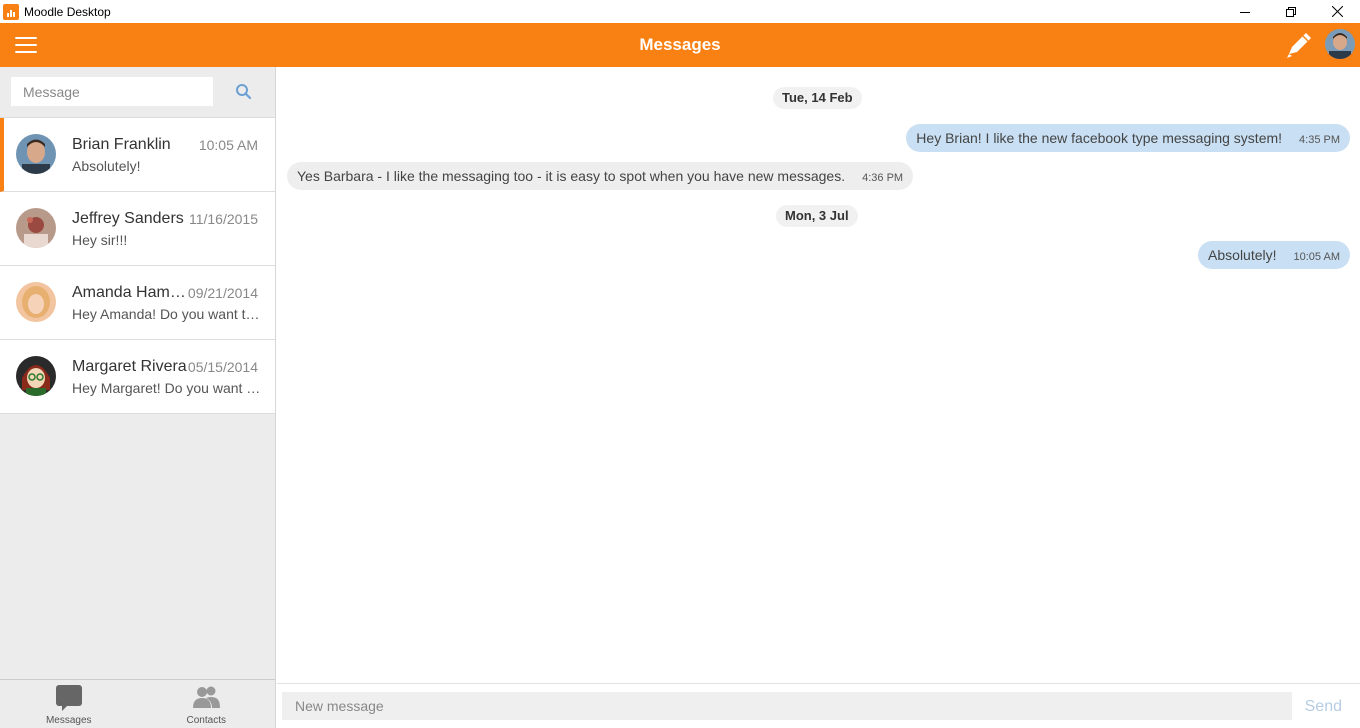  I want to click on conversation-name: Amanda Hamilton, so click(130, 292).